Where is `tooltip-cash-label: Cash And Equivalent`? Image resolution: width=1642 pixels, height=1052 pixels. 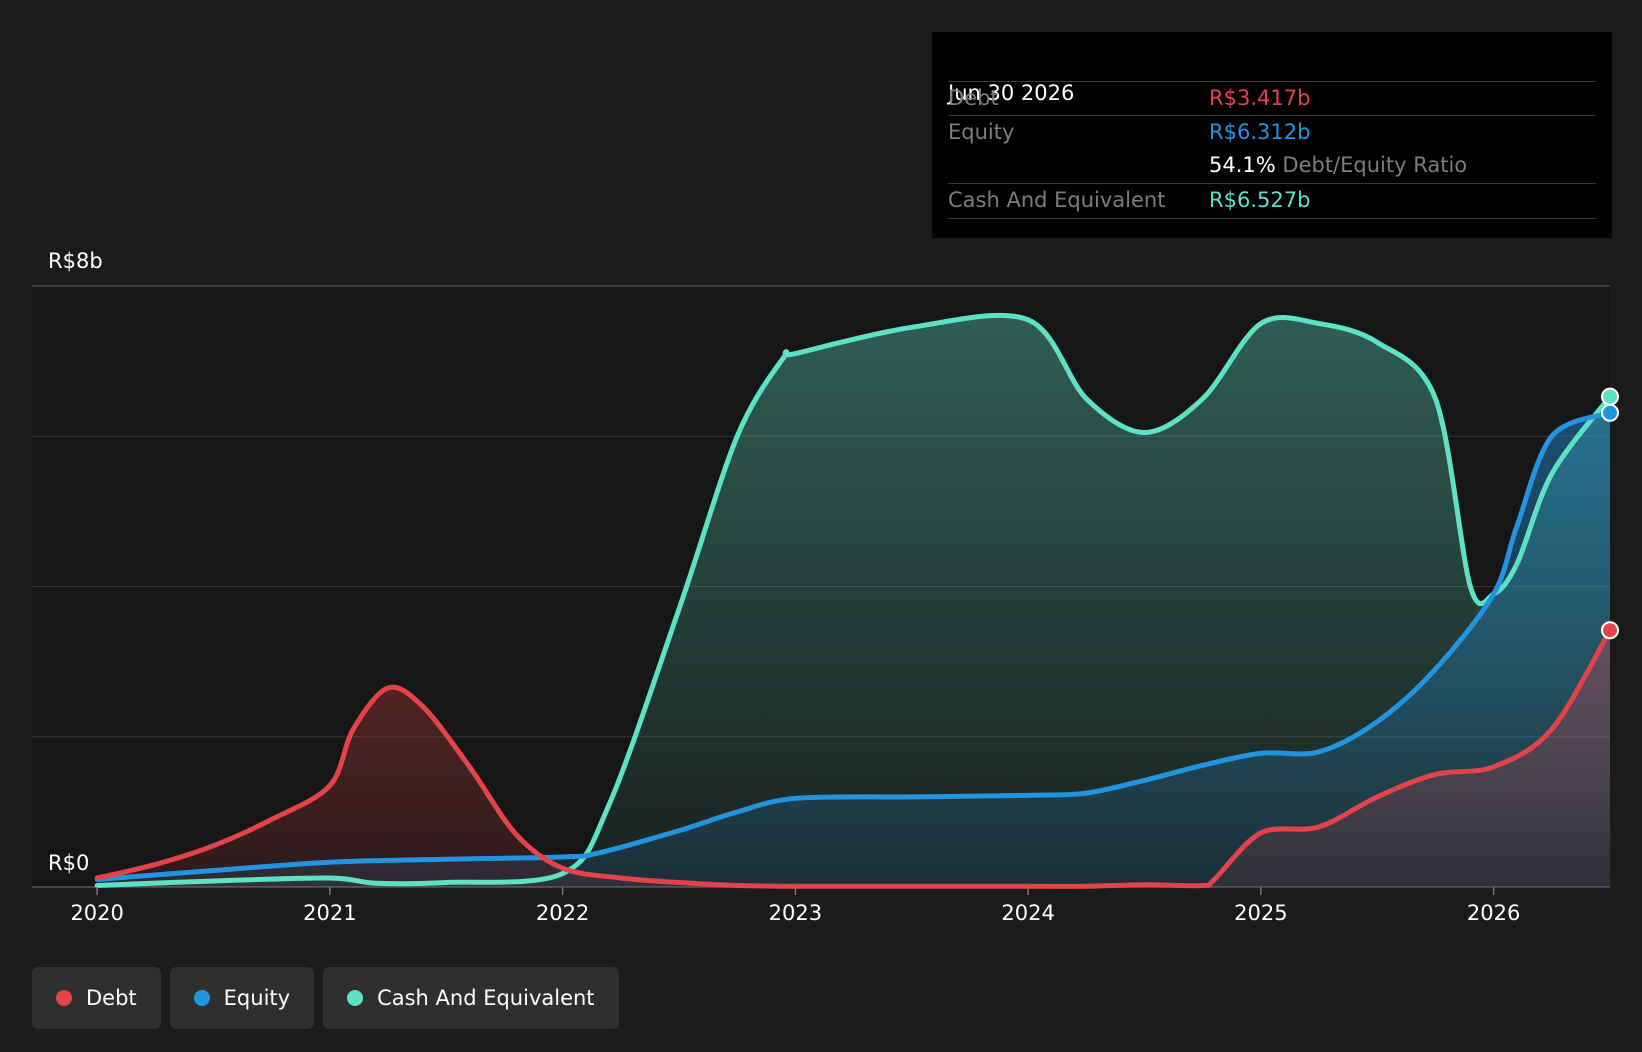 tooltip-cash-label: Cash And Equivalent is located at coordinates (1057, 200).